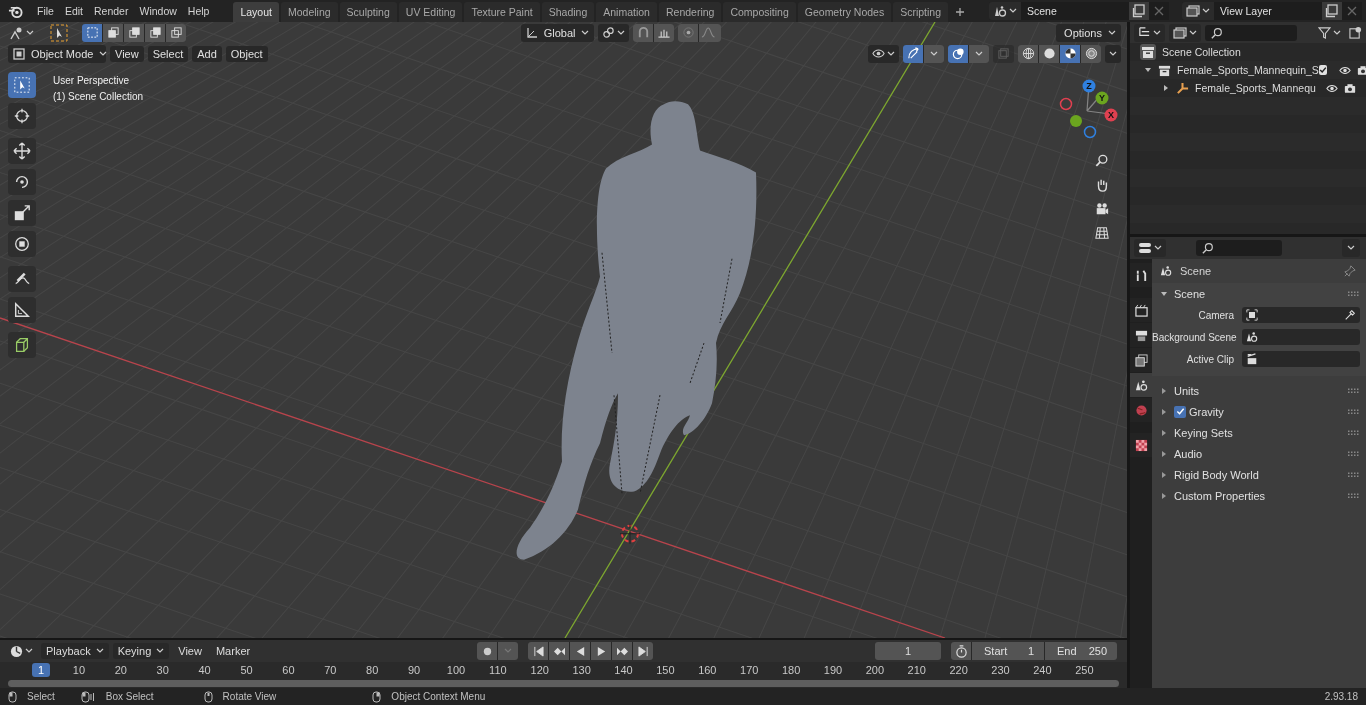 The width and height of the screenshot is (1366, 705). I want to click on section-header: Gravity, so click(1206, 411).